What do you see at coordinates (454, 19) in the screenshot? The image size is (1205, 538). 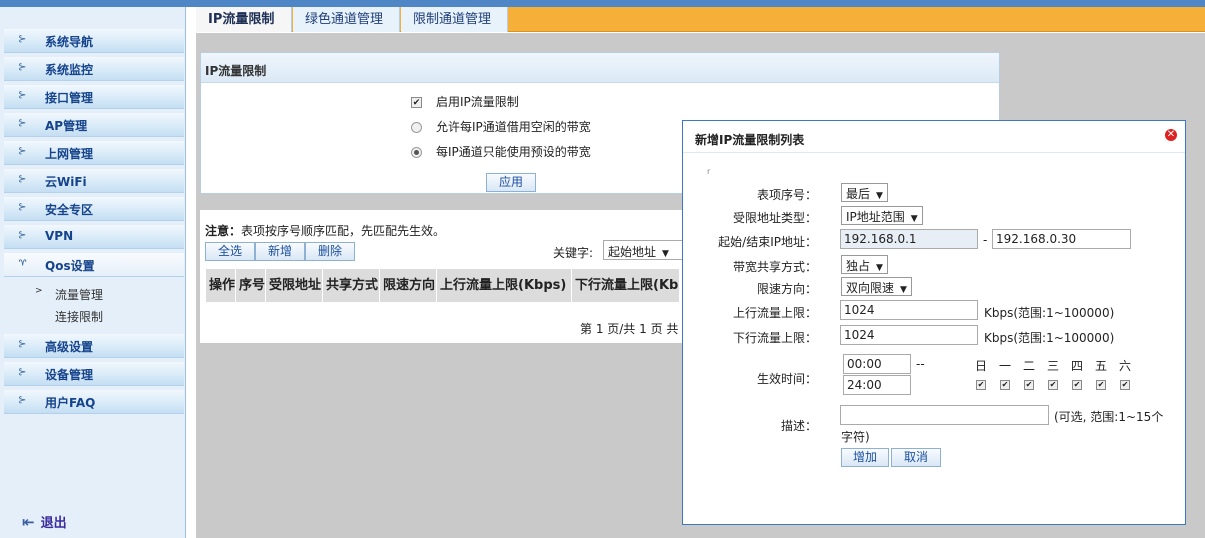 I see `tab-limit-channel: 限制通道管理` at bounding box center [454, 19].